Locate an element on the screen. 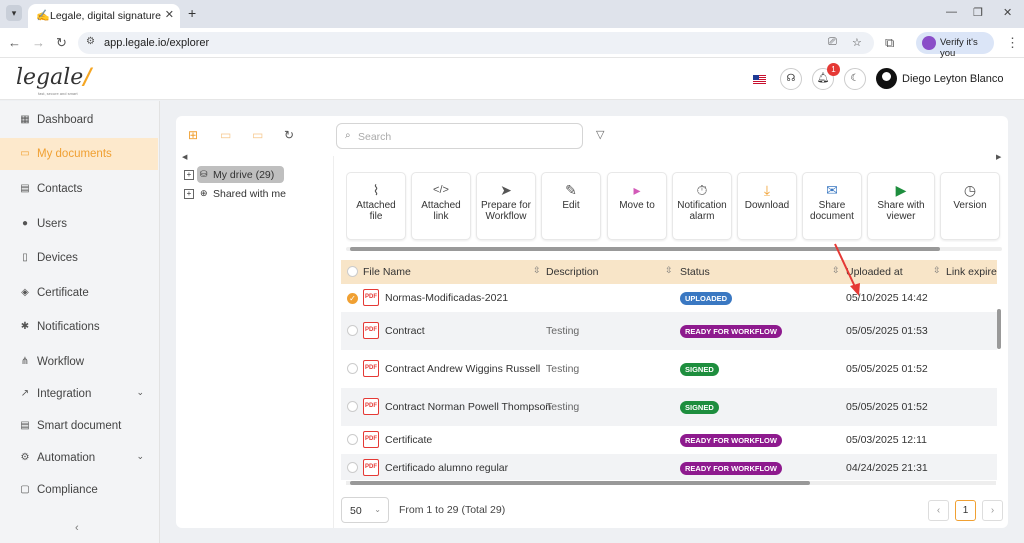 The image size is (1024, 543). sidebar-item-automation: ⚙ Automation ⌄ is located at coordinates (79, 458).